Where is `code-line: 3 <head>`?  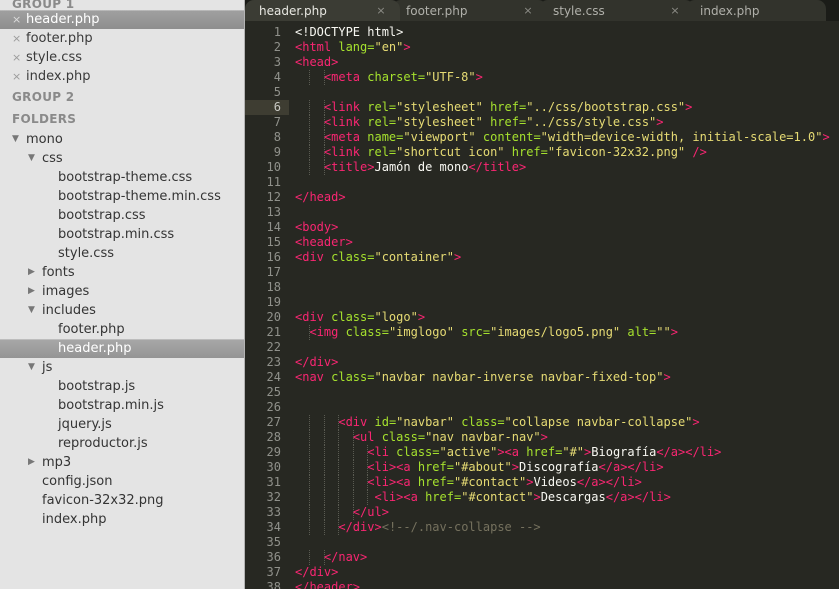 code-line: 3 <head> is located at coordinates (542, 62).